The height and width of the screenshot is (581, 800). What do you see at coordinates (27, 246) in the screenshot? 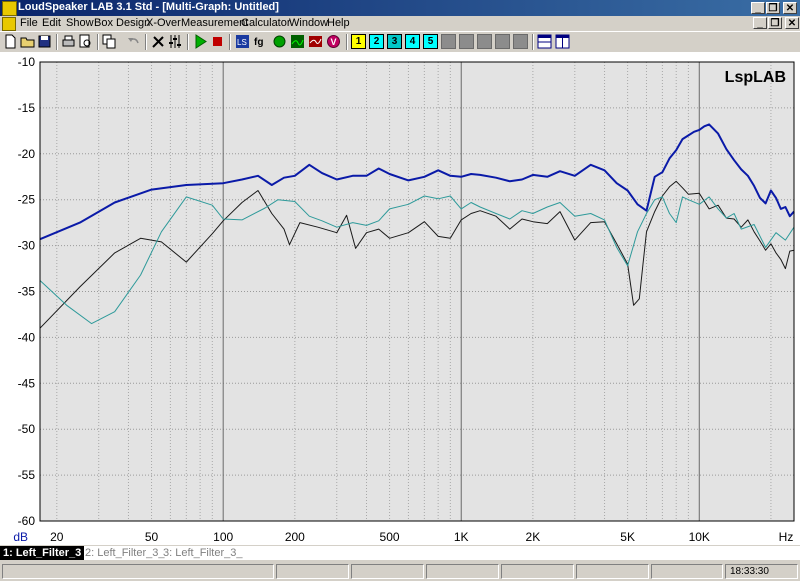
I see `y-tick-label: -30` at bounding box center [27, 246].